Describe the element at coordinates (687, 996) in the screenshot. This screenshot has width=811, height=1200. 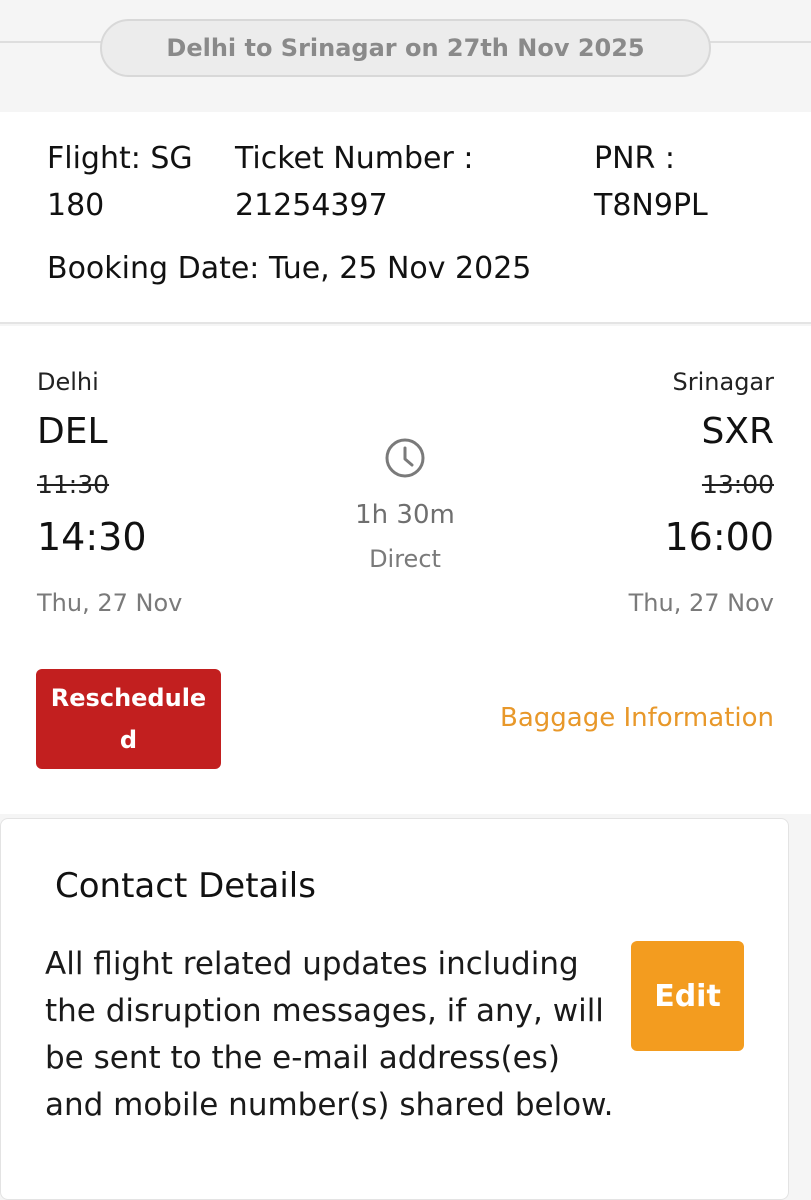
I see `edit-button: Edit` at that location.